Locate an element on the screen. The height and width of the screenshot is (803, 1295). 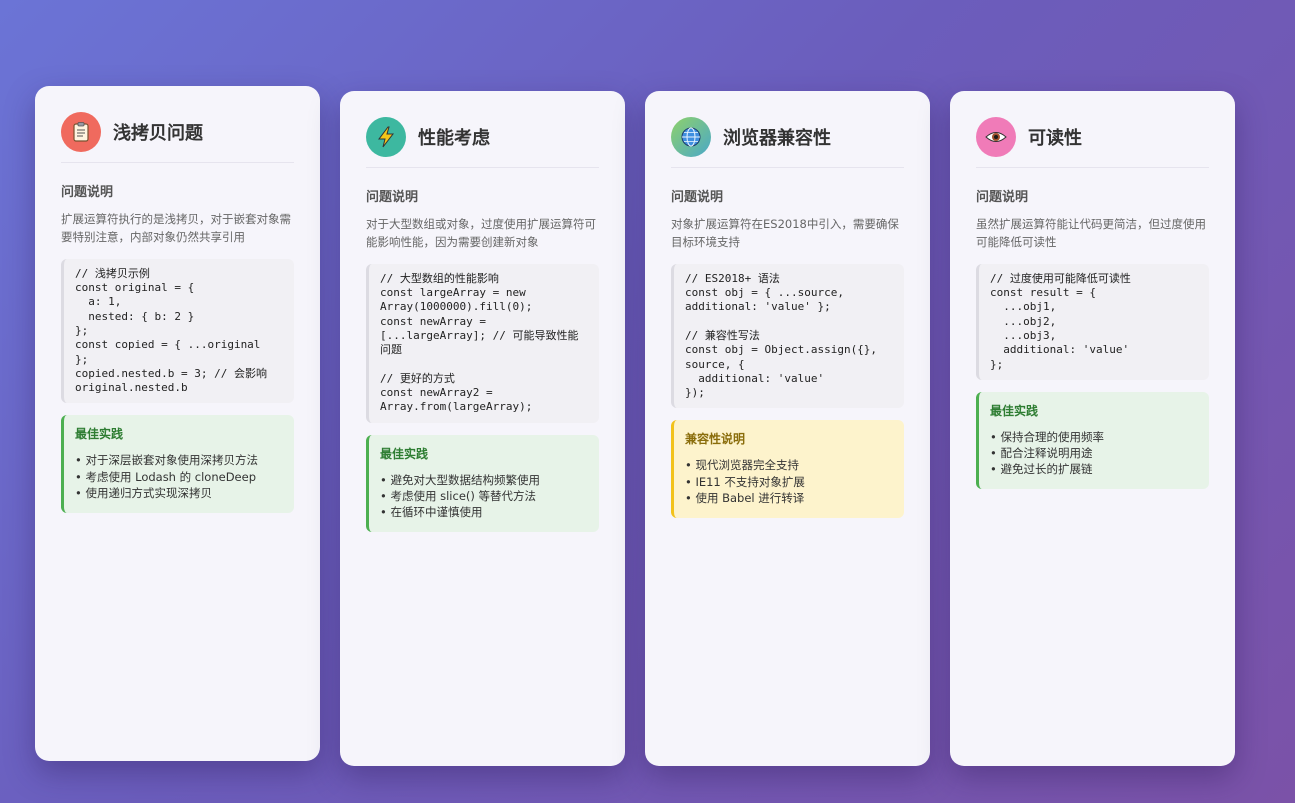
card-title: 浅拷贝问题 is located at coordinates (158, 133).